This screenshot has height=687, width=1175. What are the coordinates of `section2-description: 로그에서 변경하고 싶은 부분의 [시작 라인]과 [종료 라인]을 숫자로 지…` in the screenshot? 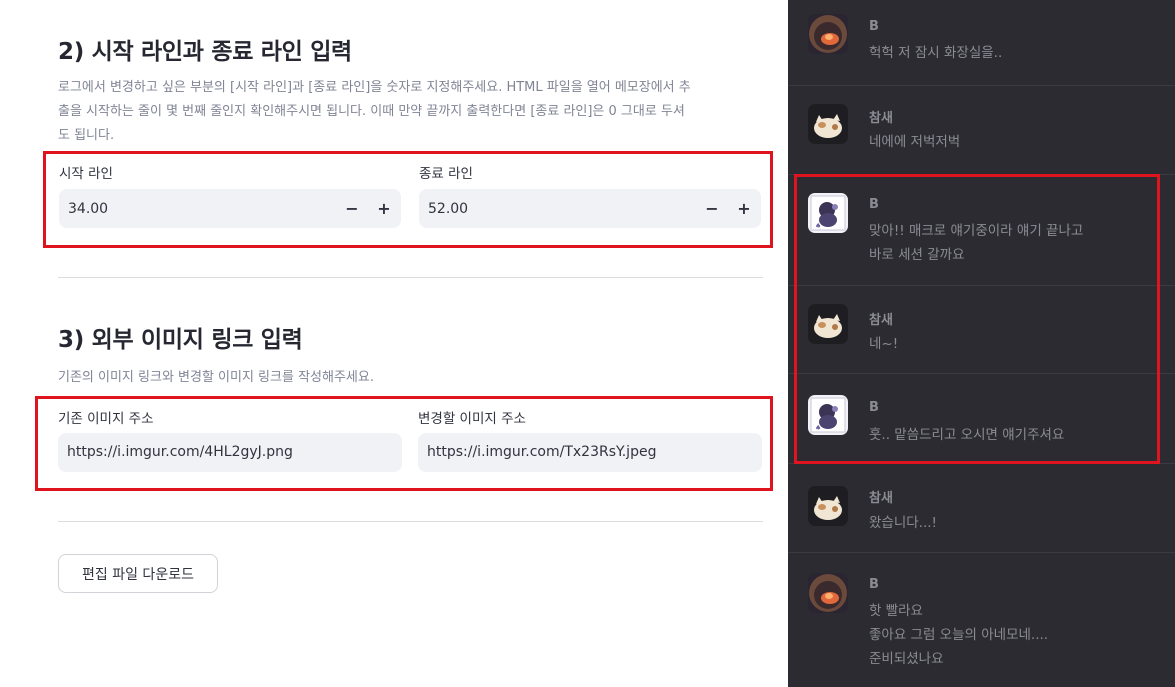 It's located at (410, 112).